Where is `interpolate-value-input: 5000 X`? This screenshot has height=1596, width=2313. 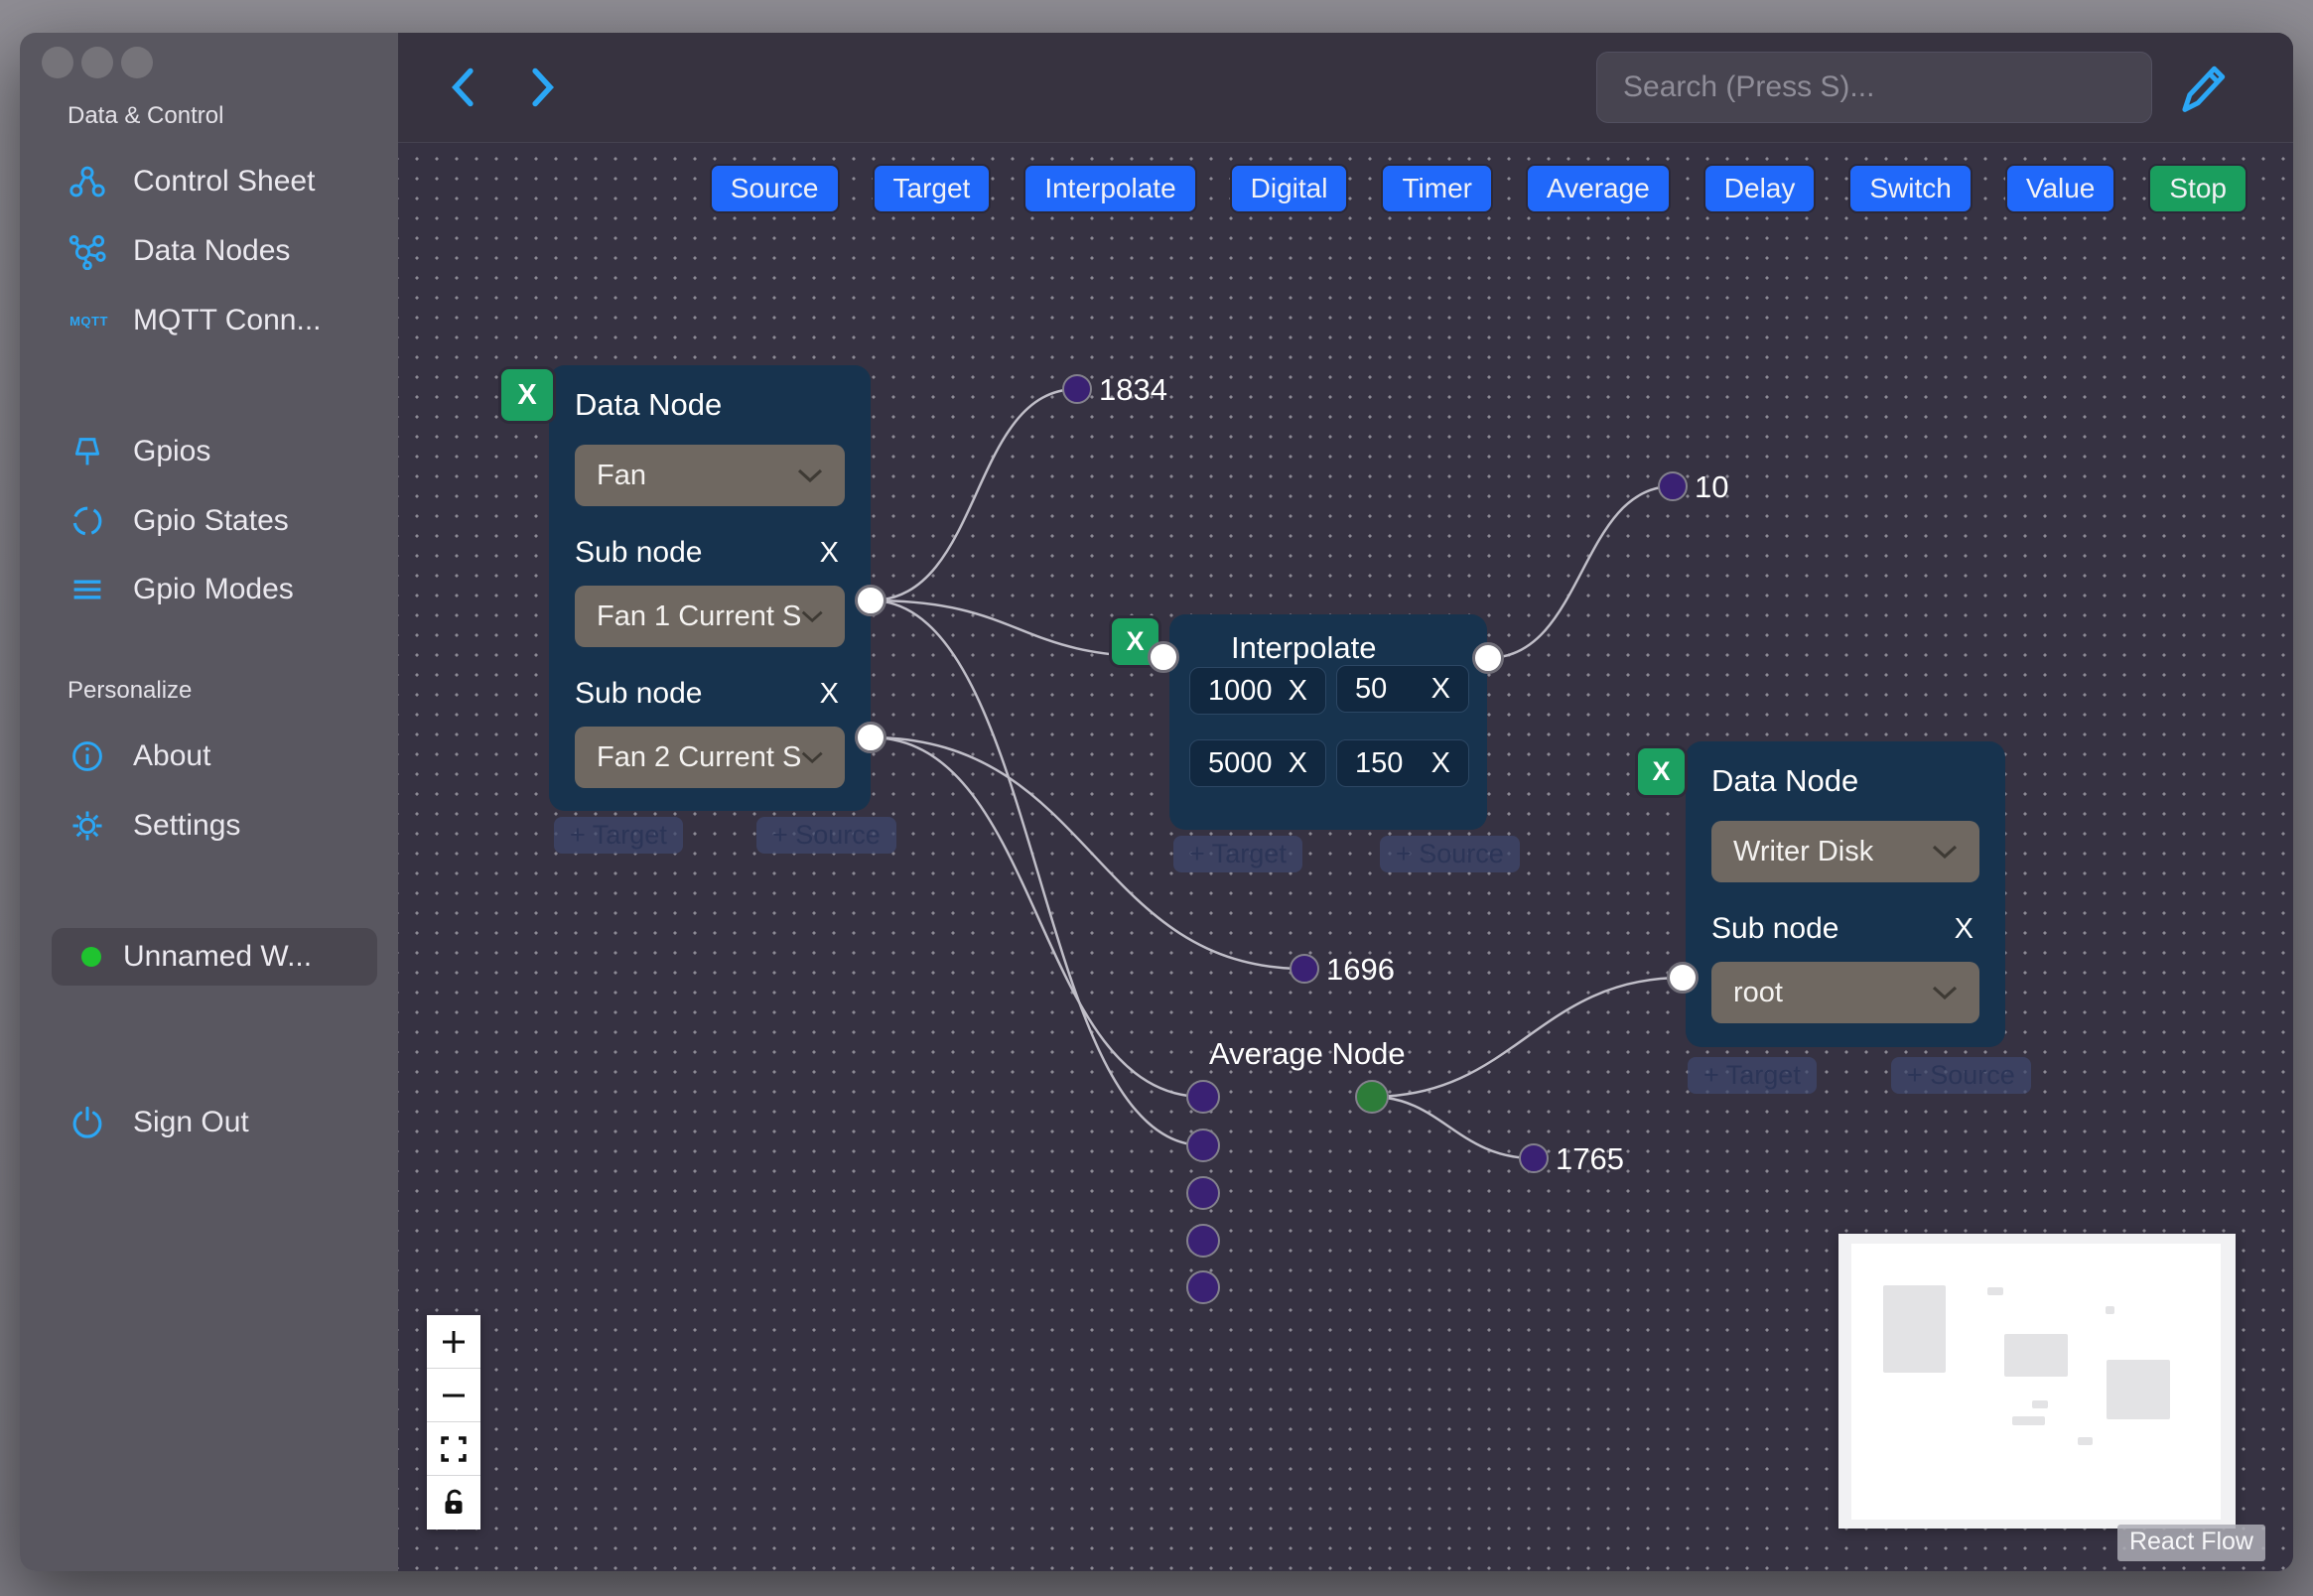
interpolate-value-input: 5000 X is located at coordinates (1257, 763).